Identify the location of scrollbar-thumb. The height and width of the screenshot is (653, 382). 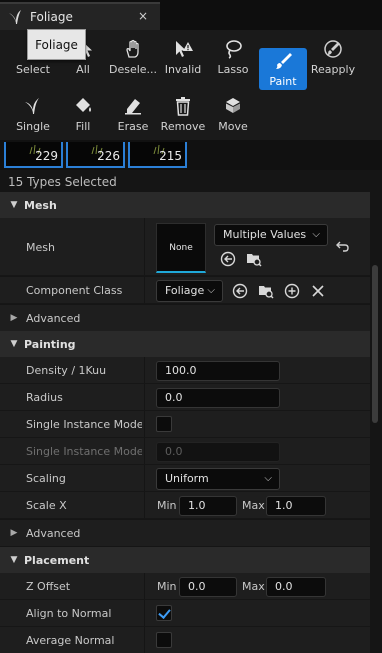
(375, 344).